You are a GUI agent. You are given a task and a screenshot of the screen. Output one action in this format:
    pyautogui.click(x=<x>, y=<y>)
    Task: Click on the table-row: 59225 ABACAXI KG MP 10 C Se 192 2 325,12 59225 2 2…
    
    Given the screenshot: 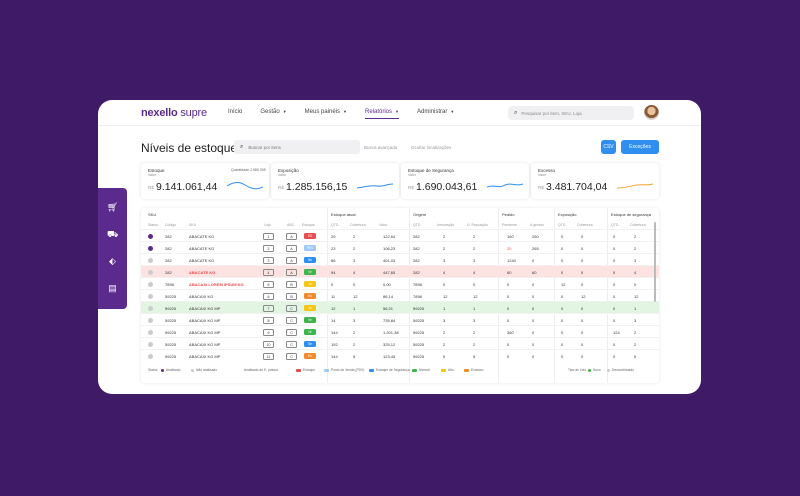 What is the action you would take?
    pyautogui.click(x=400, y=343)
    